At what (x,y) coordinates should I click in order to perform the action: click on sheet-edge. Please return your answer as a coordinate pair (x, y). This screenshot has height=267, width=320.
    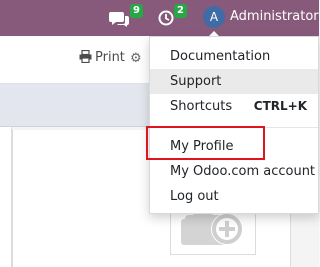
    Looking at the image, I should click on (6, 197).